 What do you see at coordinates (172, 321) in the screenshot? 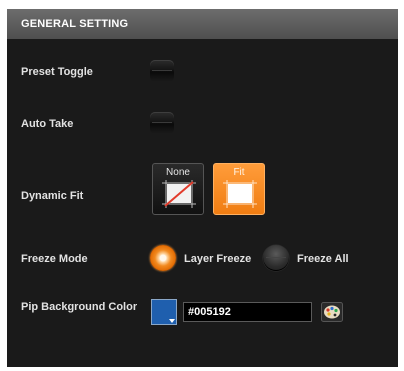
I see `swatch-dropdown-arrow-icon` at bounding box center [172, 321].